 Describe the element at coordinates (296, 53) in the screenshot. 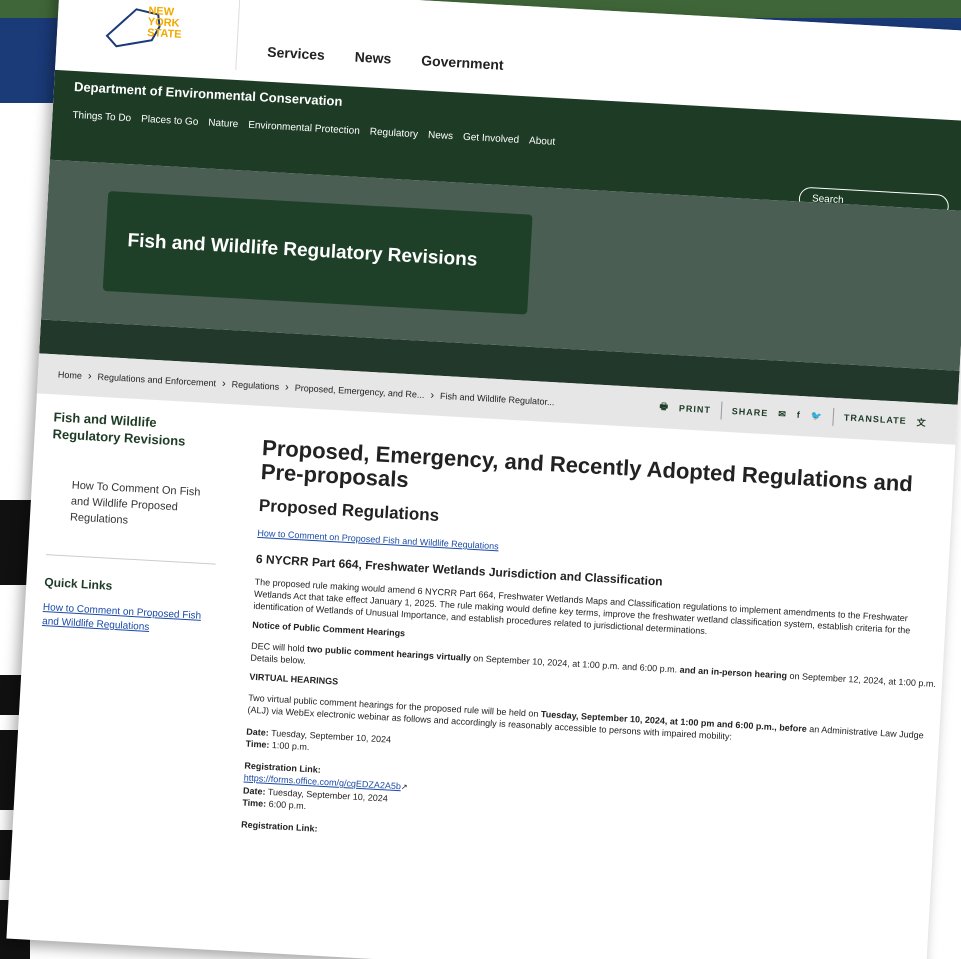

I see `nav-services: Services` at that location.